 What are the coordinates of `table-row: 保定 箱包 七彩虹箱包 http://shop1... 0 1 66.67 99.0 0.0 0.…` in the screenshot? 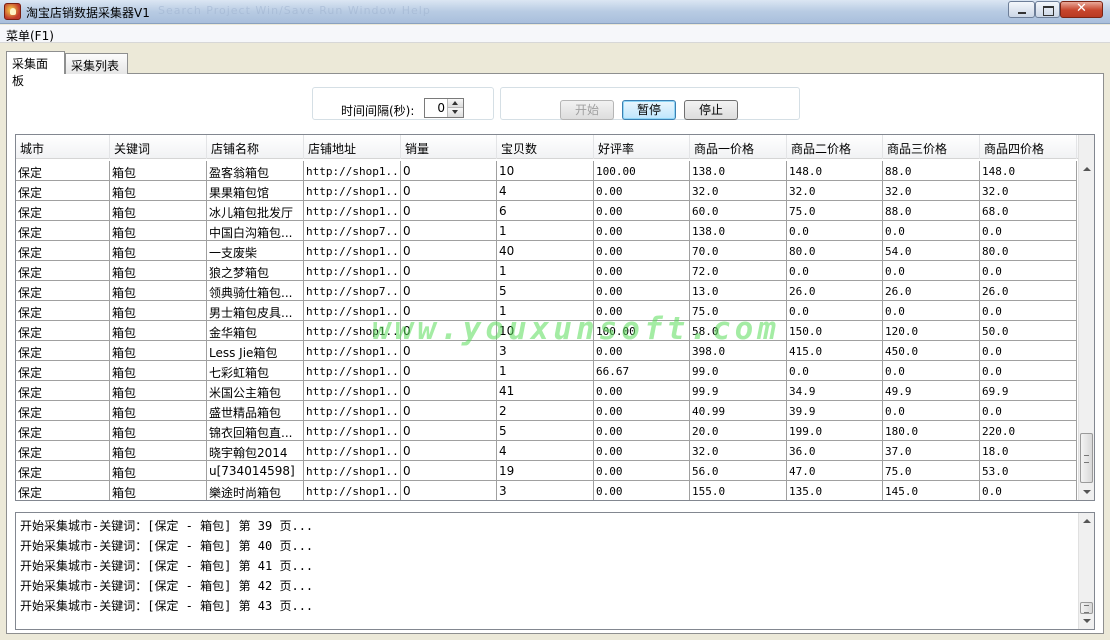 It's located at (546, 371).